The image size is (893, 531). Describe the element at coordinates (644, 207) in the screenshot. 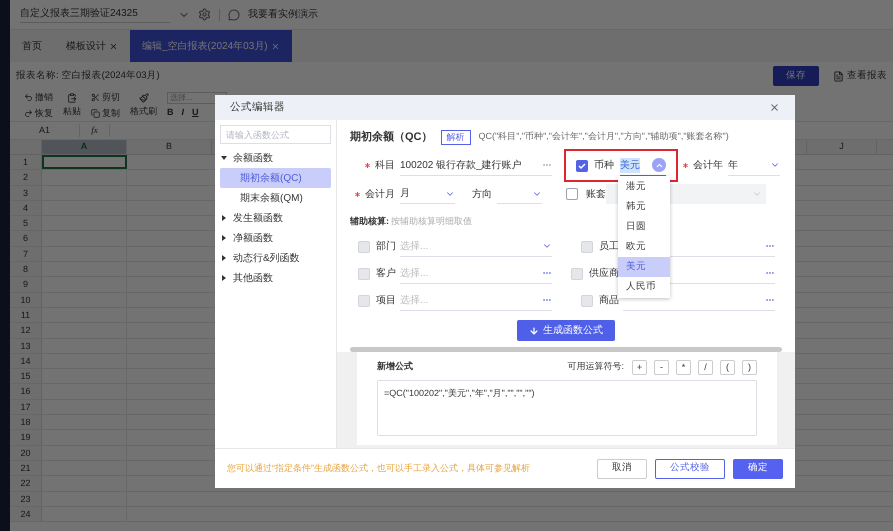

I see `dropdown-option: 韩元` at that location.